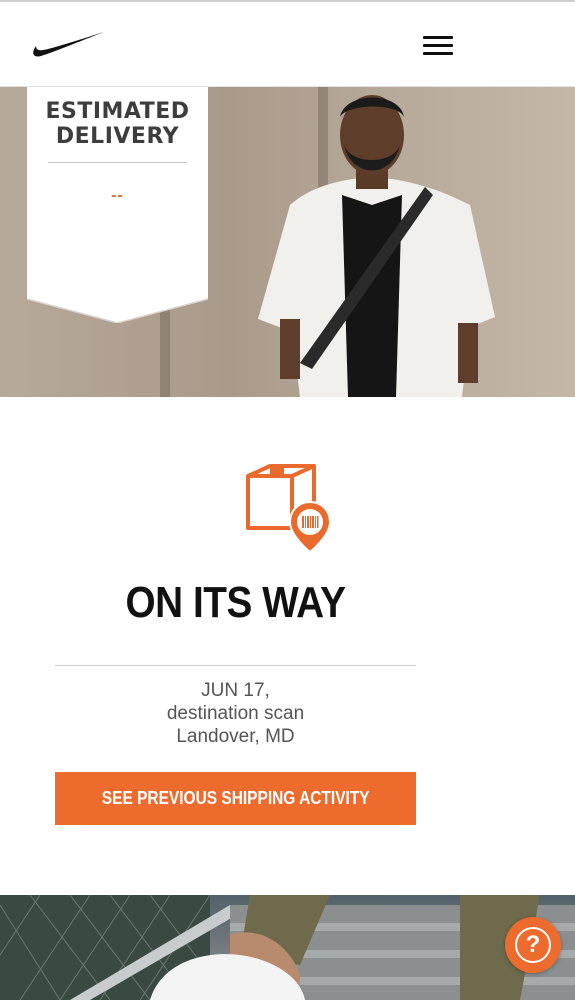 The width and height of the screenshot is (575, 1000). What do you see at coordinates (235, 602) in the screenshot?
I see `shipment-status-title: ON ITS WAY` at bounding box center [235, 602].